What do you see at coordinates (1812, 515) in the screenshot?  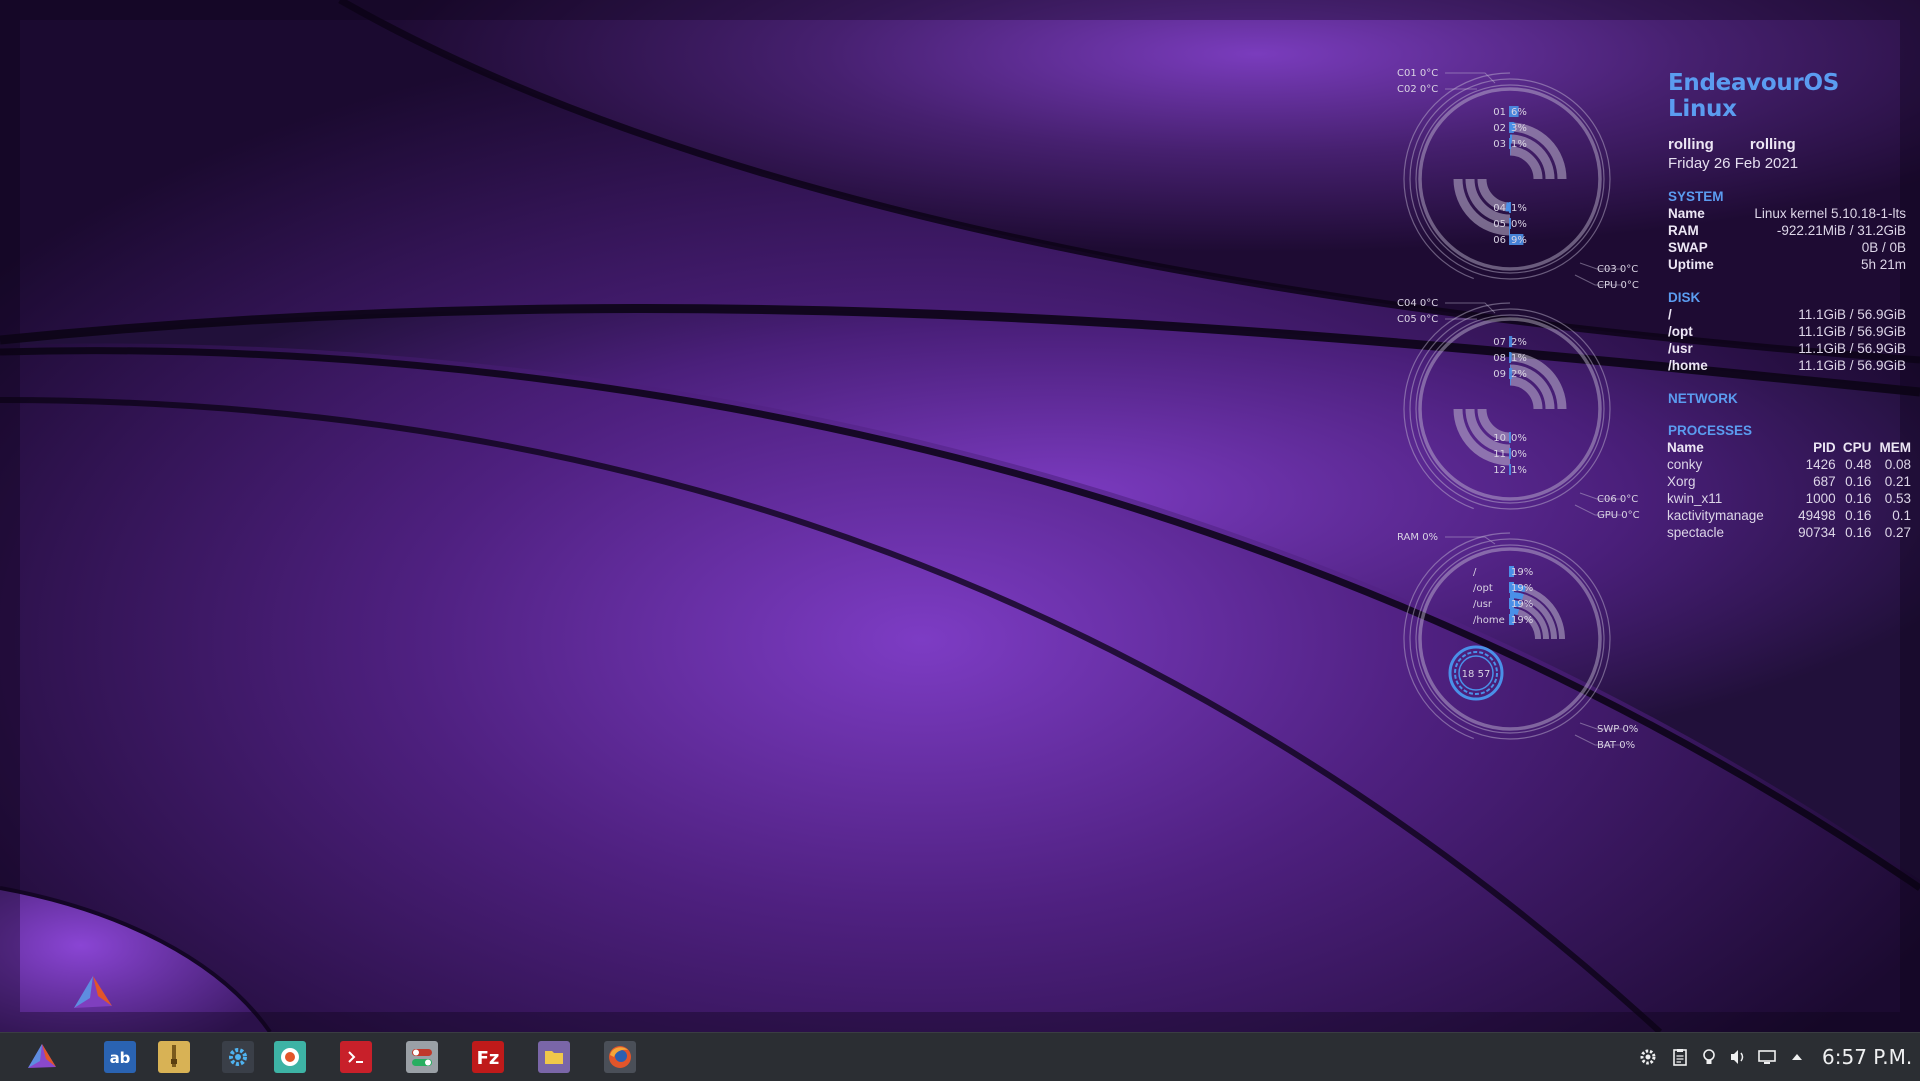 I see `process-pid: 49498` at bounding box center [1812, 515].